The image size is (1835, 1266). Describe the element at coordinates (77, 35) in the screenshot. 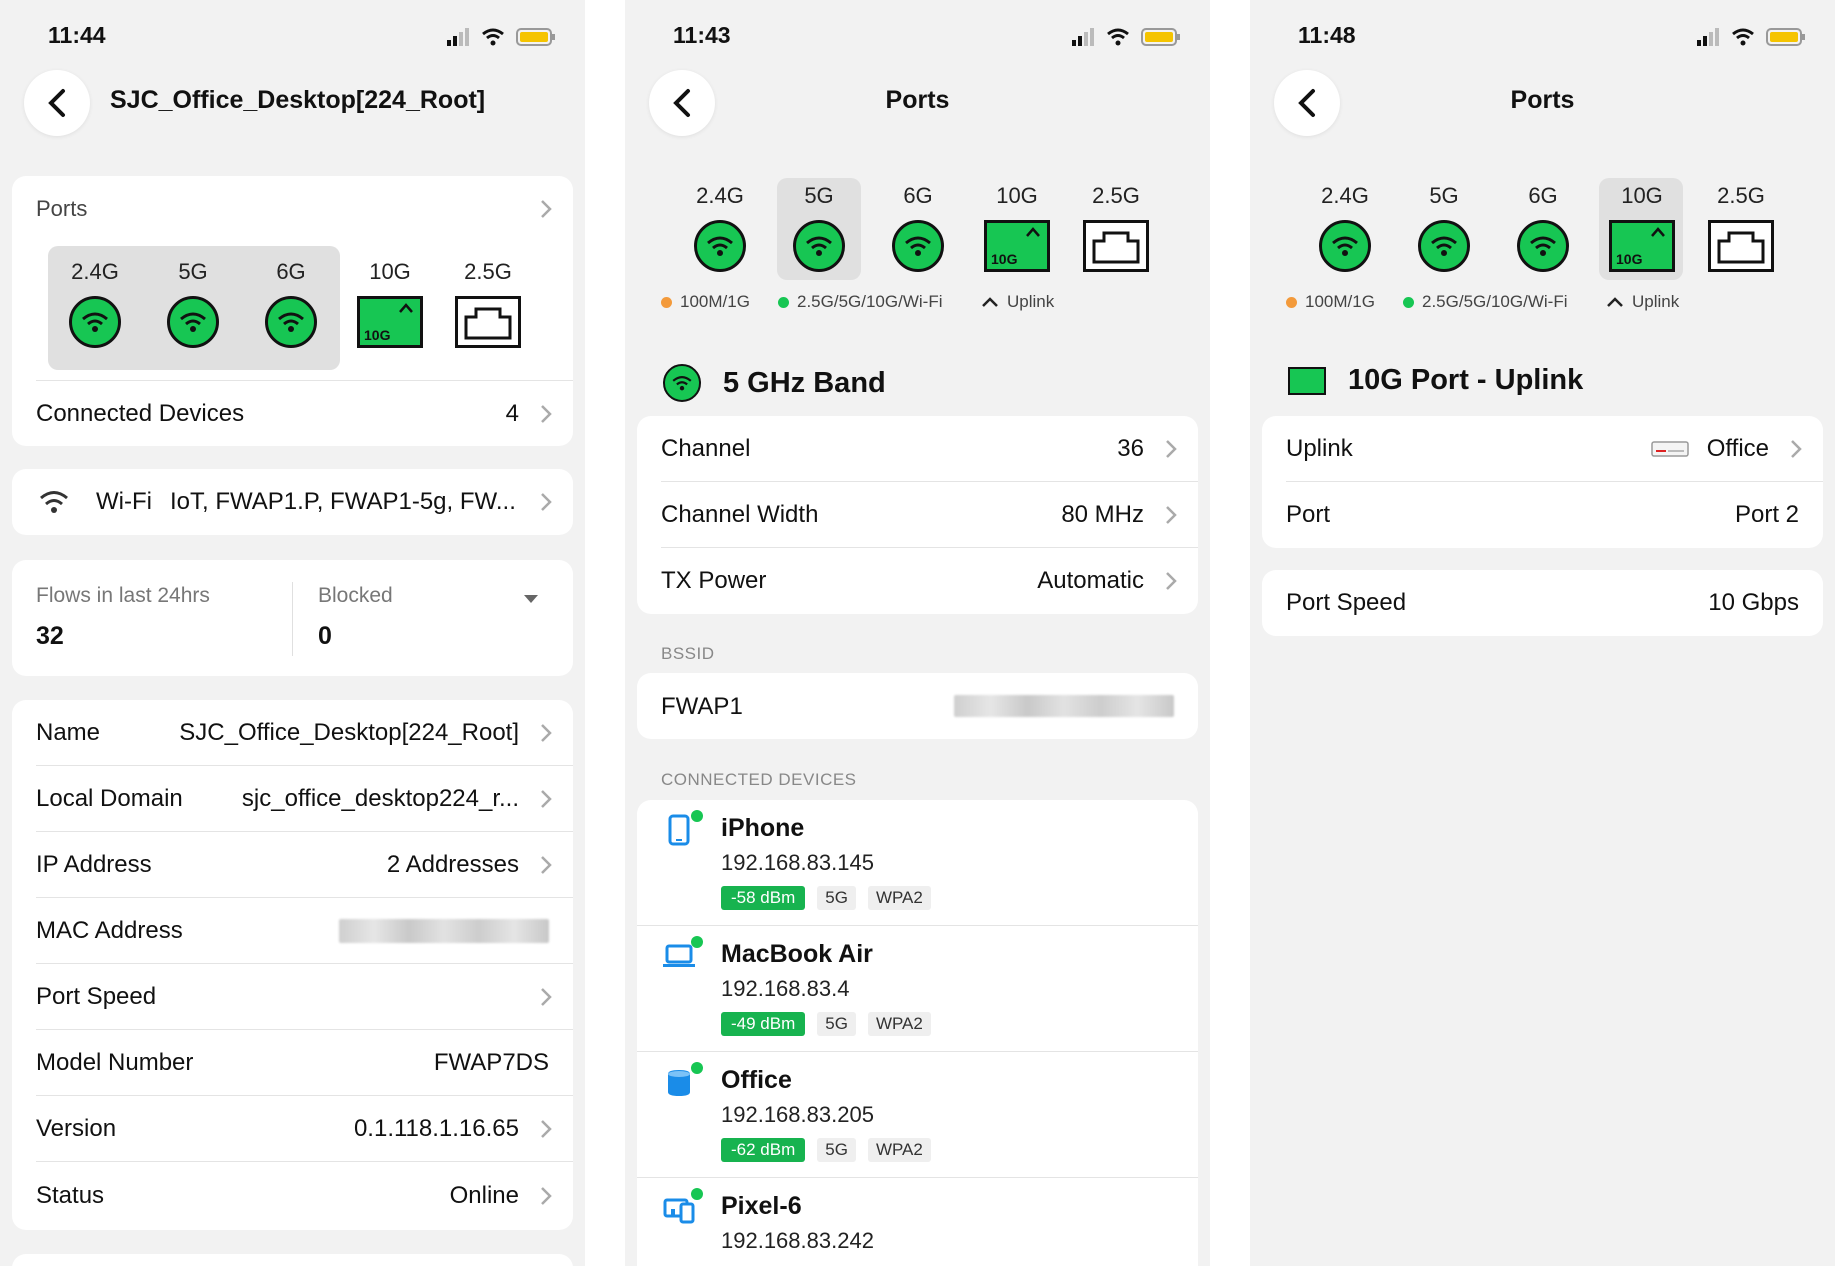

I see `status-time: 11:44` at that location.